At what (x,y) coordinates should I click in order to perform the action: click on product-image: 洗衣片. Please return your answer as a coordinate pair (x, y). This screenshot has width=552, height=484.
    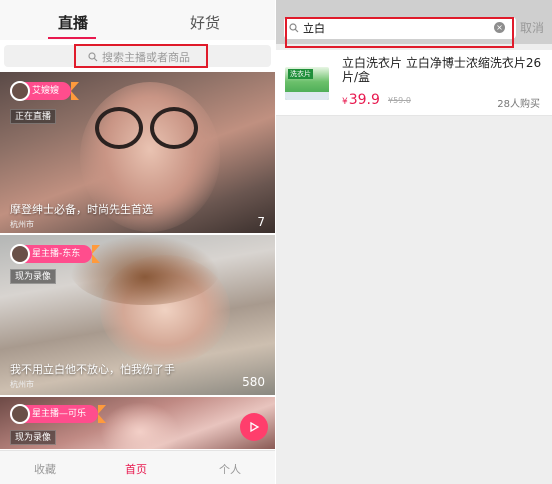
    Looking at the image, I should click on (307, 83).